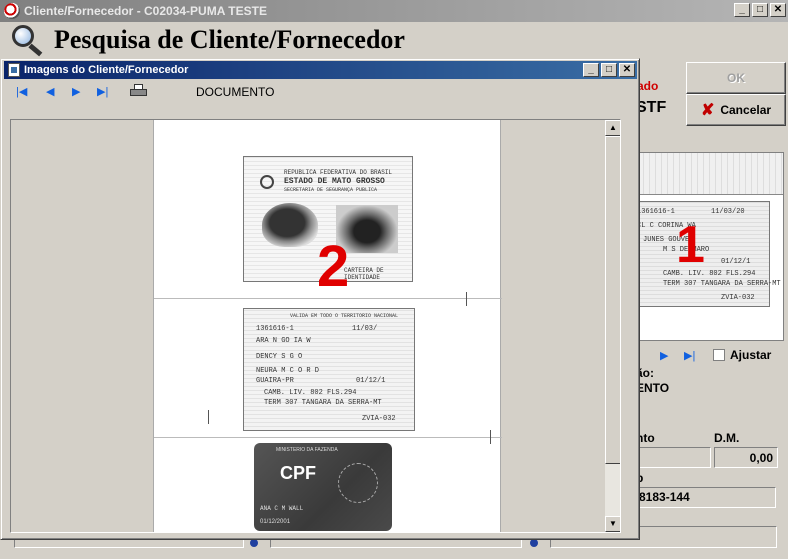 Image resolution: width=788 pixels, height=559 pixels. I want to click on page-title: Pesquisa de Cliente/Fornecedor, so click(229, 39).